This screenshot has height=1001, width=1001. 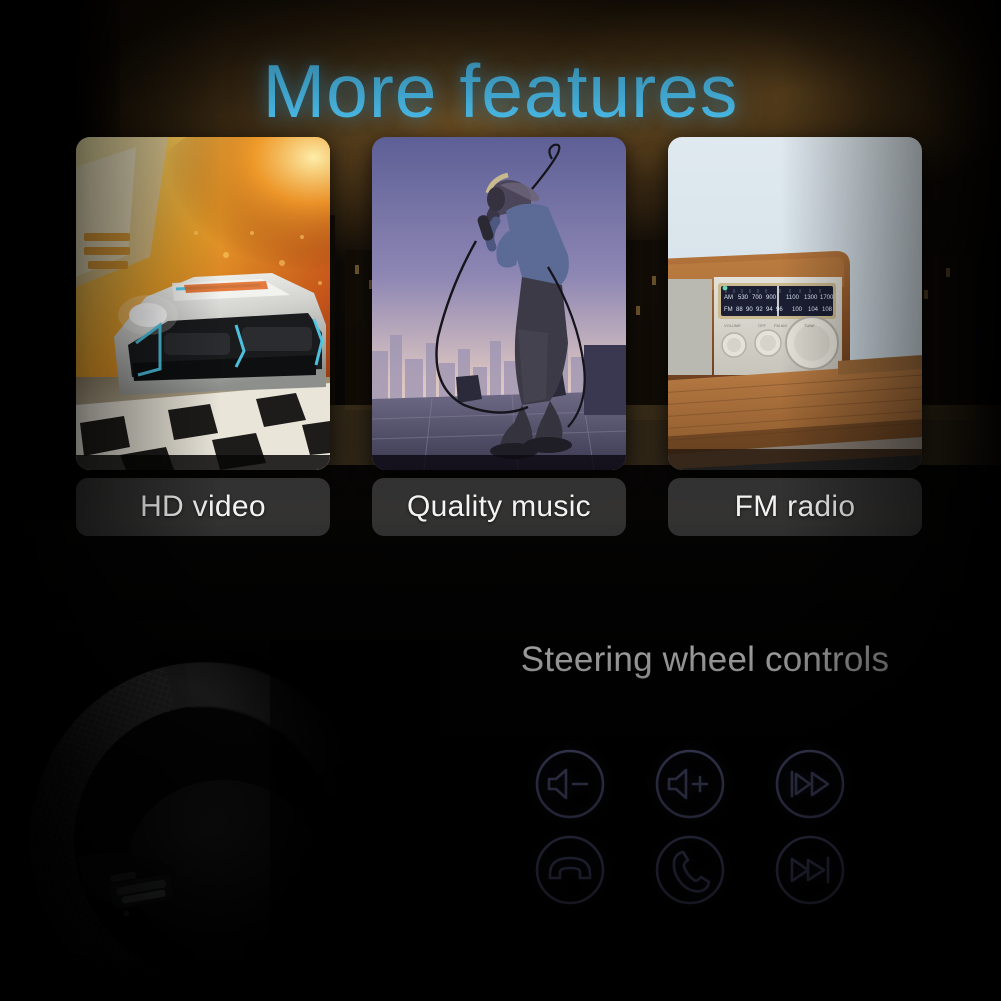 I want to click on feature-card-quality-music: Quality music, so click(x=499, y=336).